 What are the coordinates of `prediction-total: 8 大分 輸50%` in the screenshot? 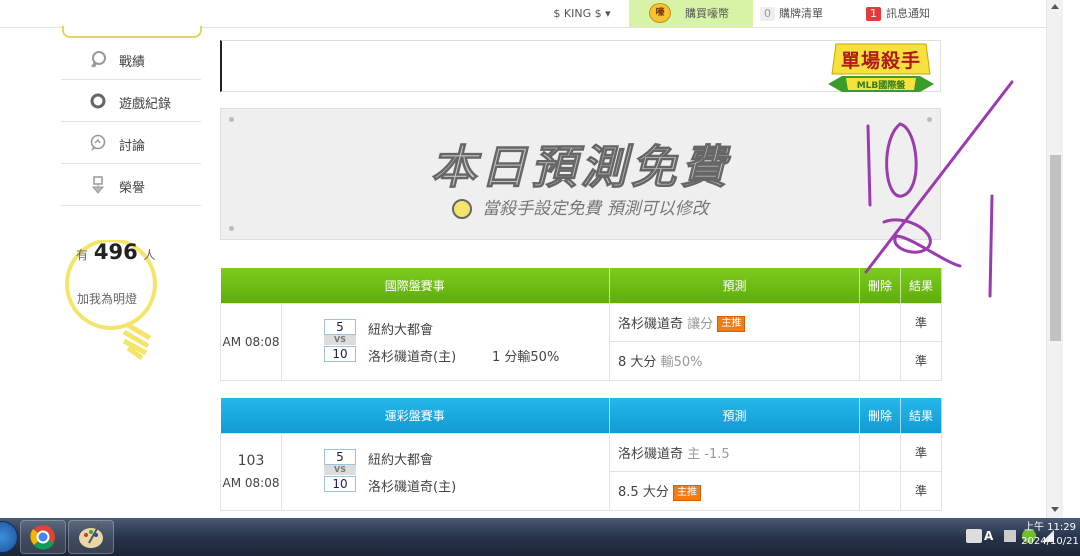 It's located at (735, 361).